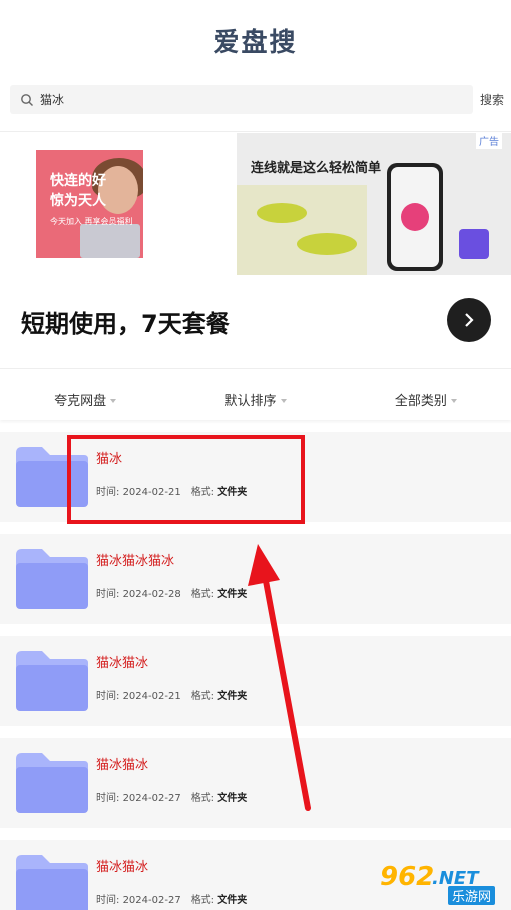 Image resolution: width=511 pixels, height=910 pixels. Describe the element at coordinates (472, 895) in the screenshot. I see `watermark-site: 乐游网` at that location.